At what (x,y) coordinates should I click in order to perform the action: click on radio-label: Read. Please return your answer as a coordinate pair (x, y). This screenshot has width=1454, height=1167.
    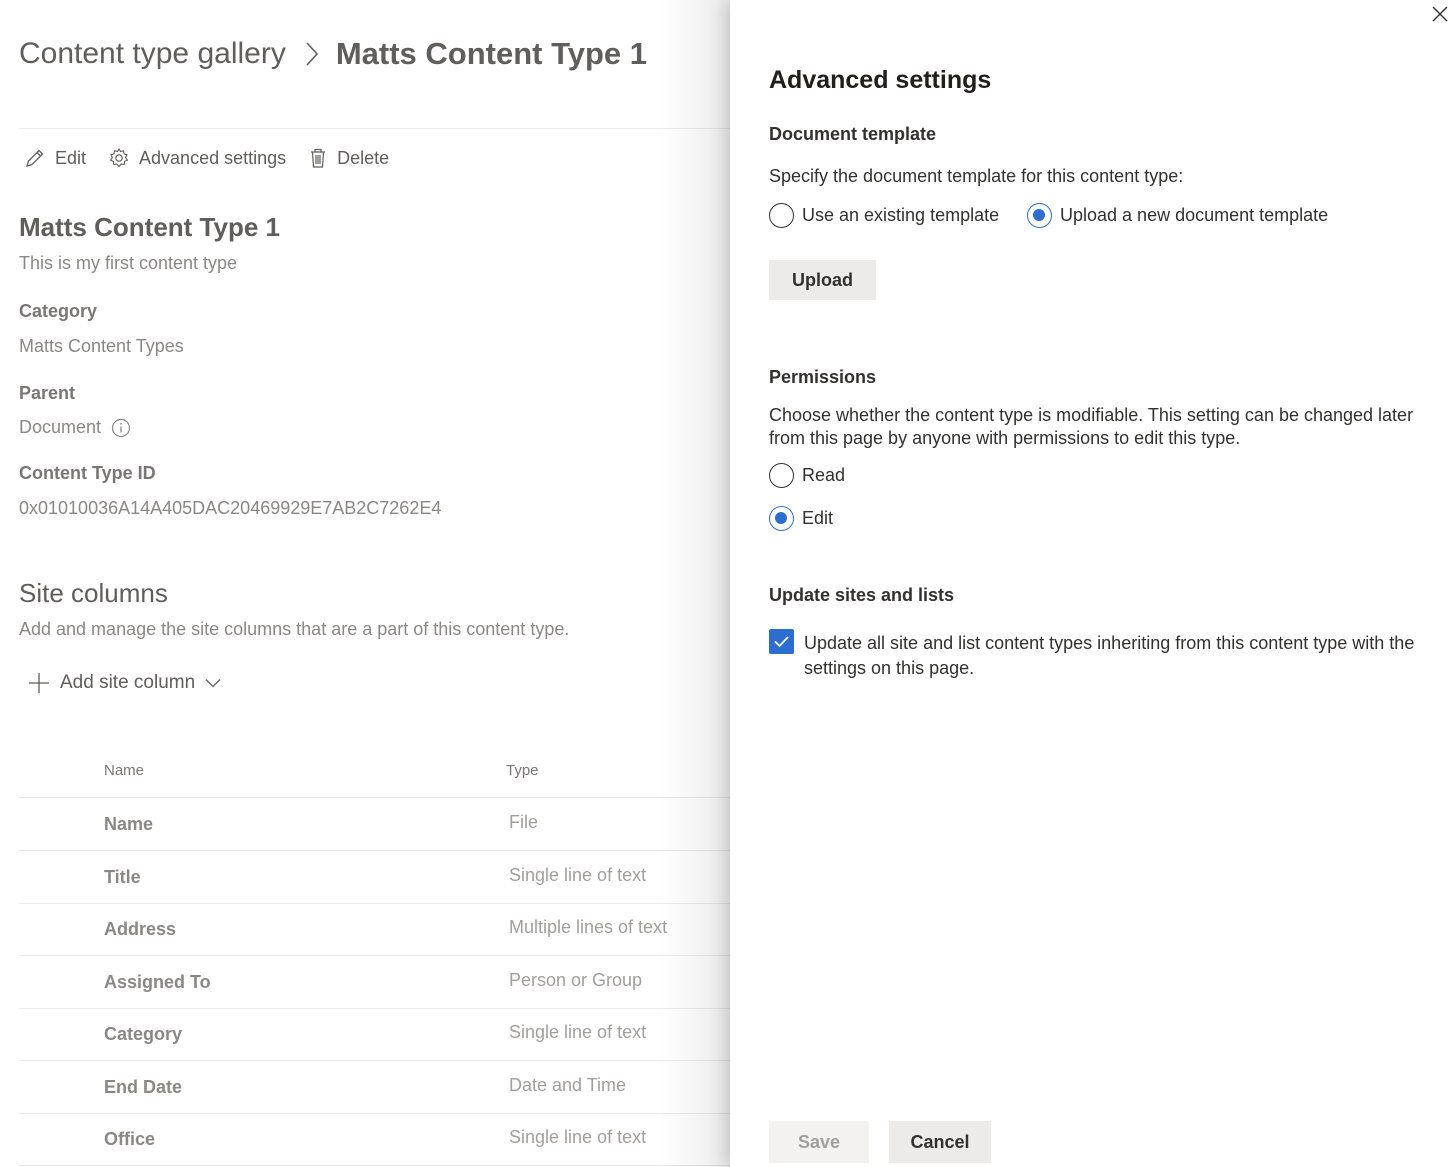
    Looking at the image, I should click on (824, 475).